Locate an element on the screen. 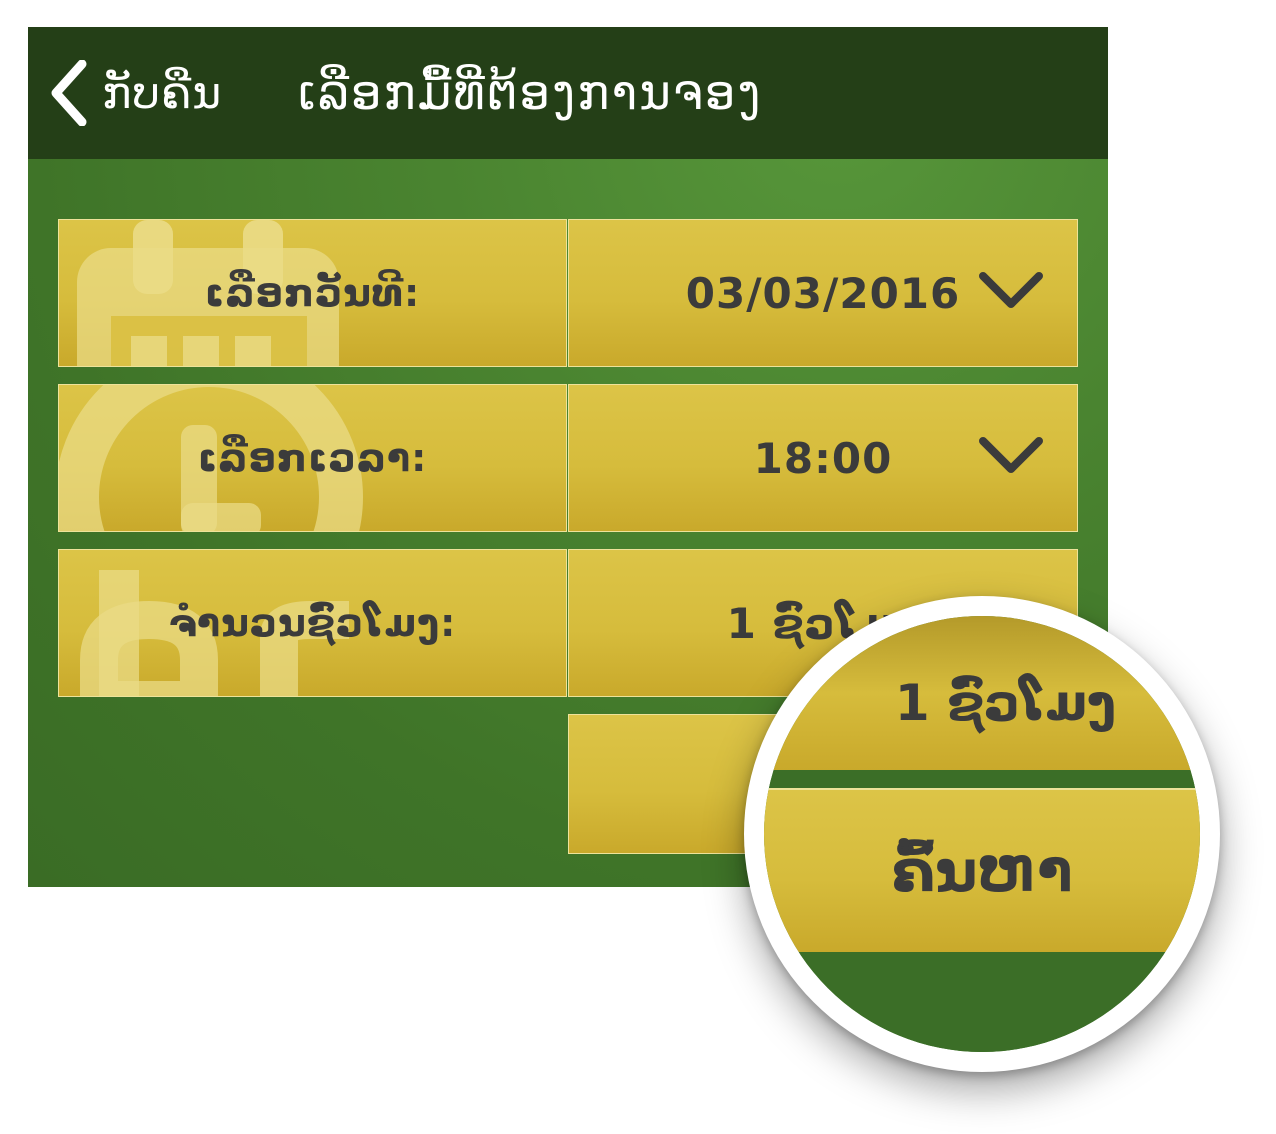 Image resolution: width=1276 pixels, height=1134 pixels. back-label: ກັບຄືນ is located at coordinates (162, 93).